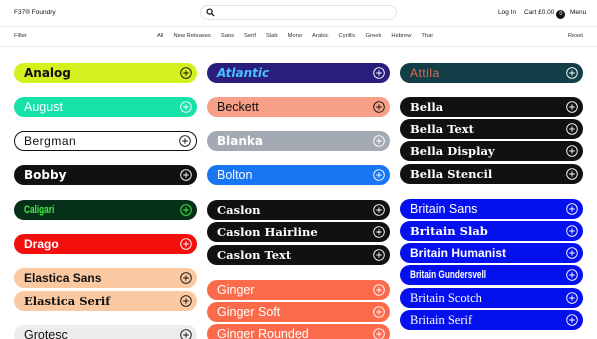  I want to click on font-card-britain-sans: Britain Sans, so click(491, 209).